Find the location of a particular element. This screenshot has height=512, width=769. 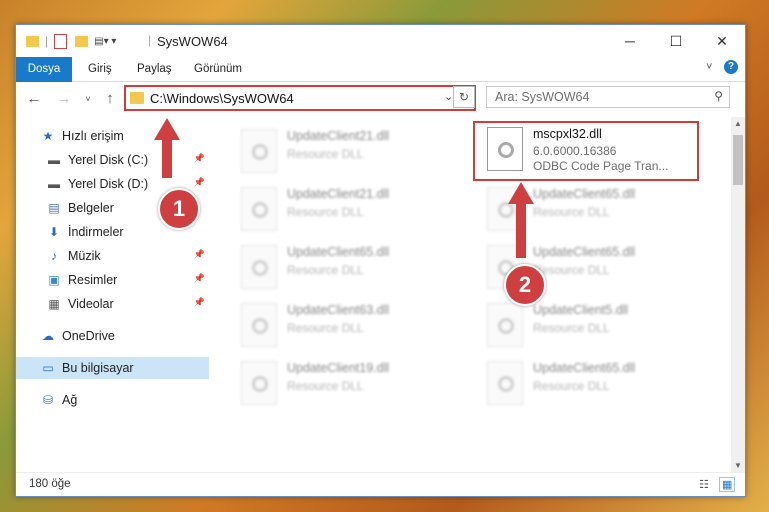

download-icon: ⬇ is located at coordinates (54, 232).